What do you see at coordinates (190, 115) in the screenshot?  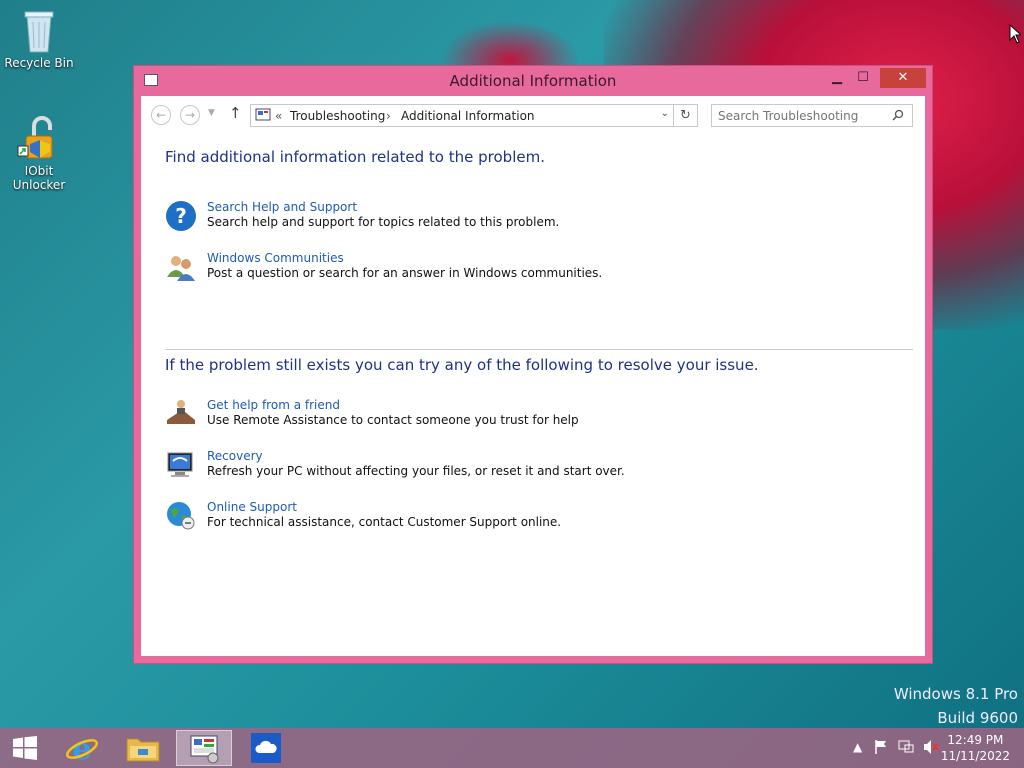 I see `forward-button: →` at bounding box center [190, 115].